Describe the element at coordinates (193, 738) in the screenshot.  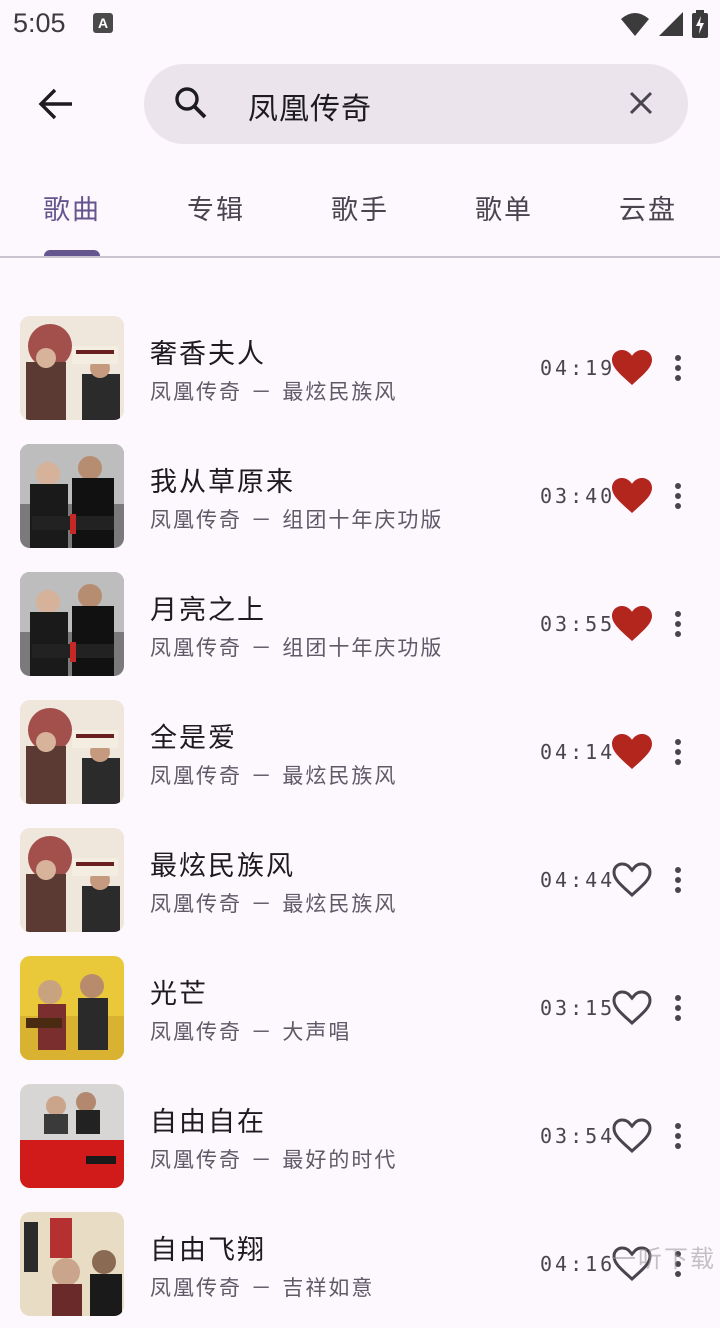
I see `song-title: 全是爱` at that location.